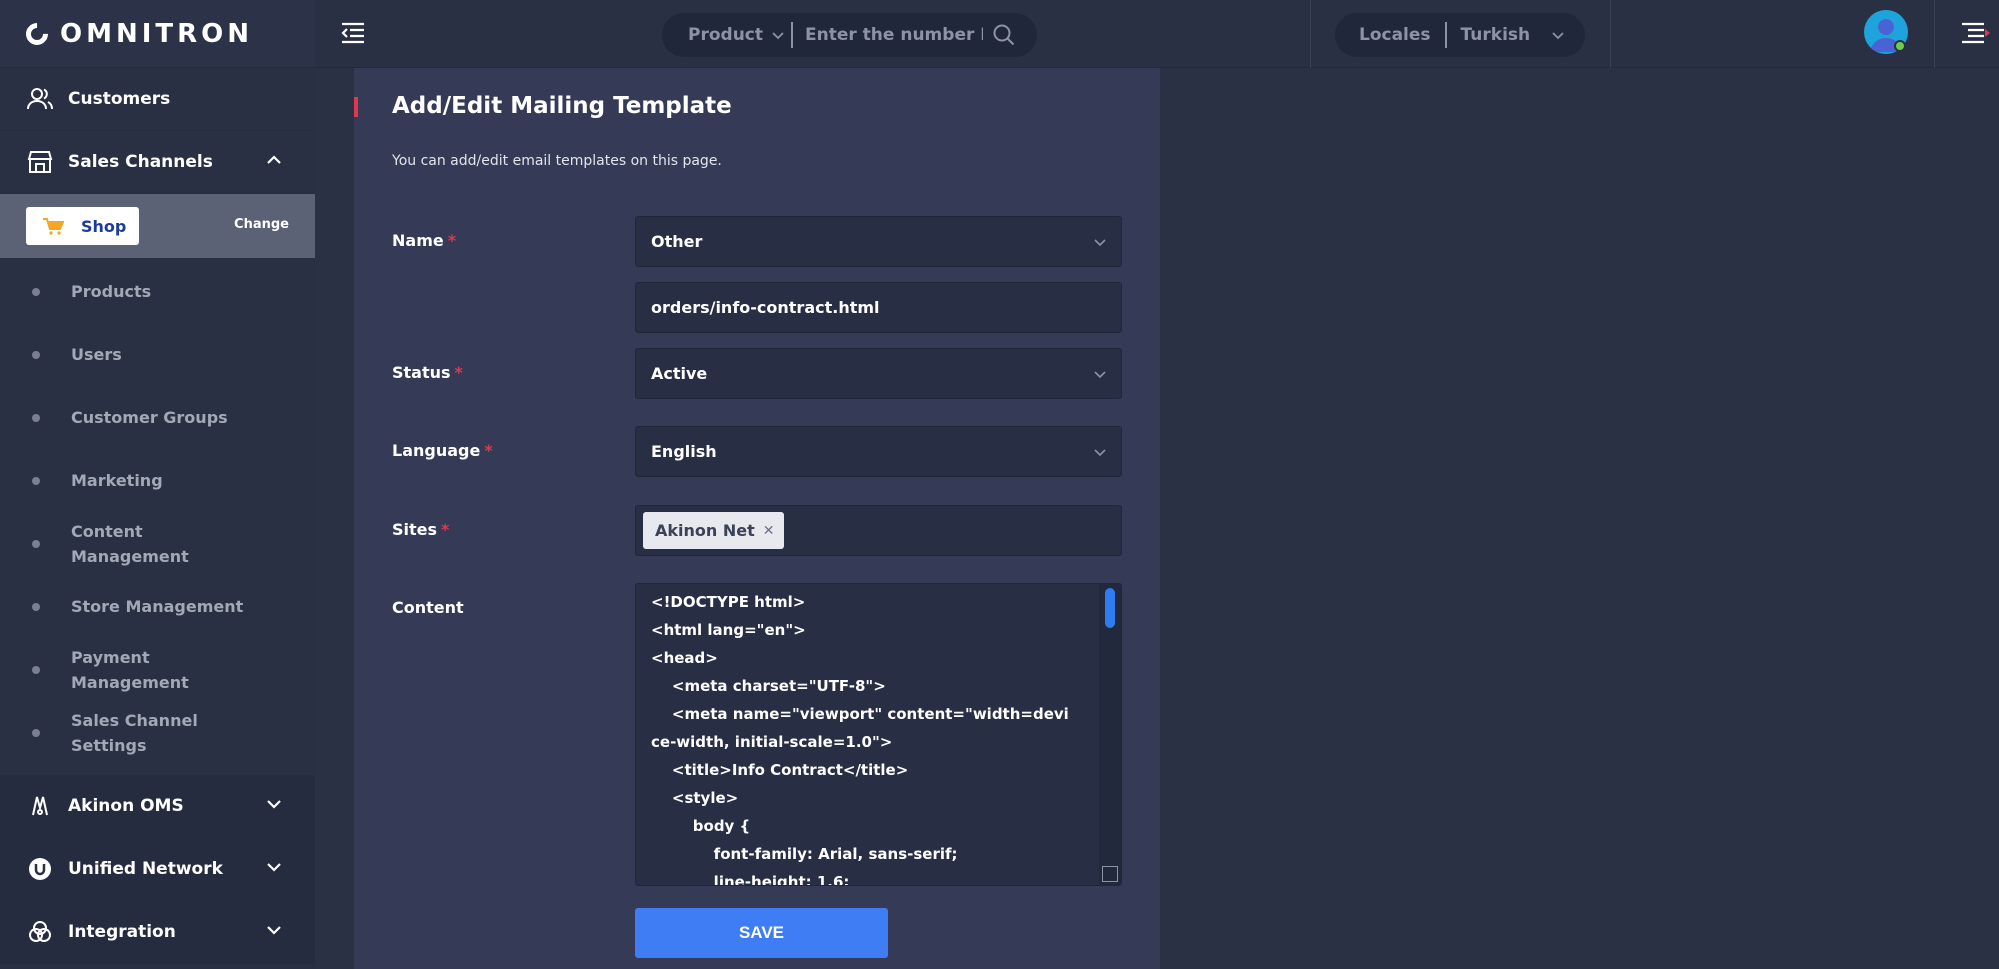 The width and height of the screenshot is (1999, 969). I want to click on omnitron-logo-icon, so click(37, 33).